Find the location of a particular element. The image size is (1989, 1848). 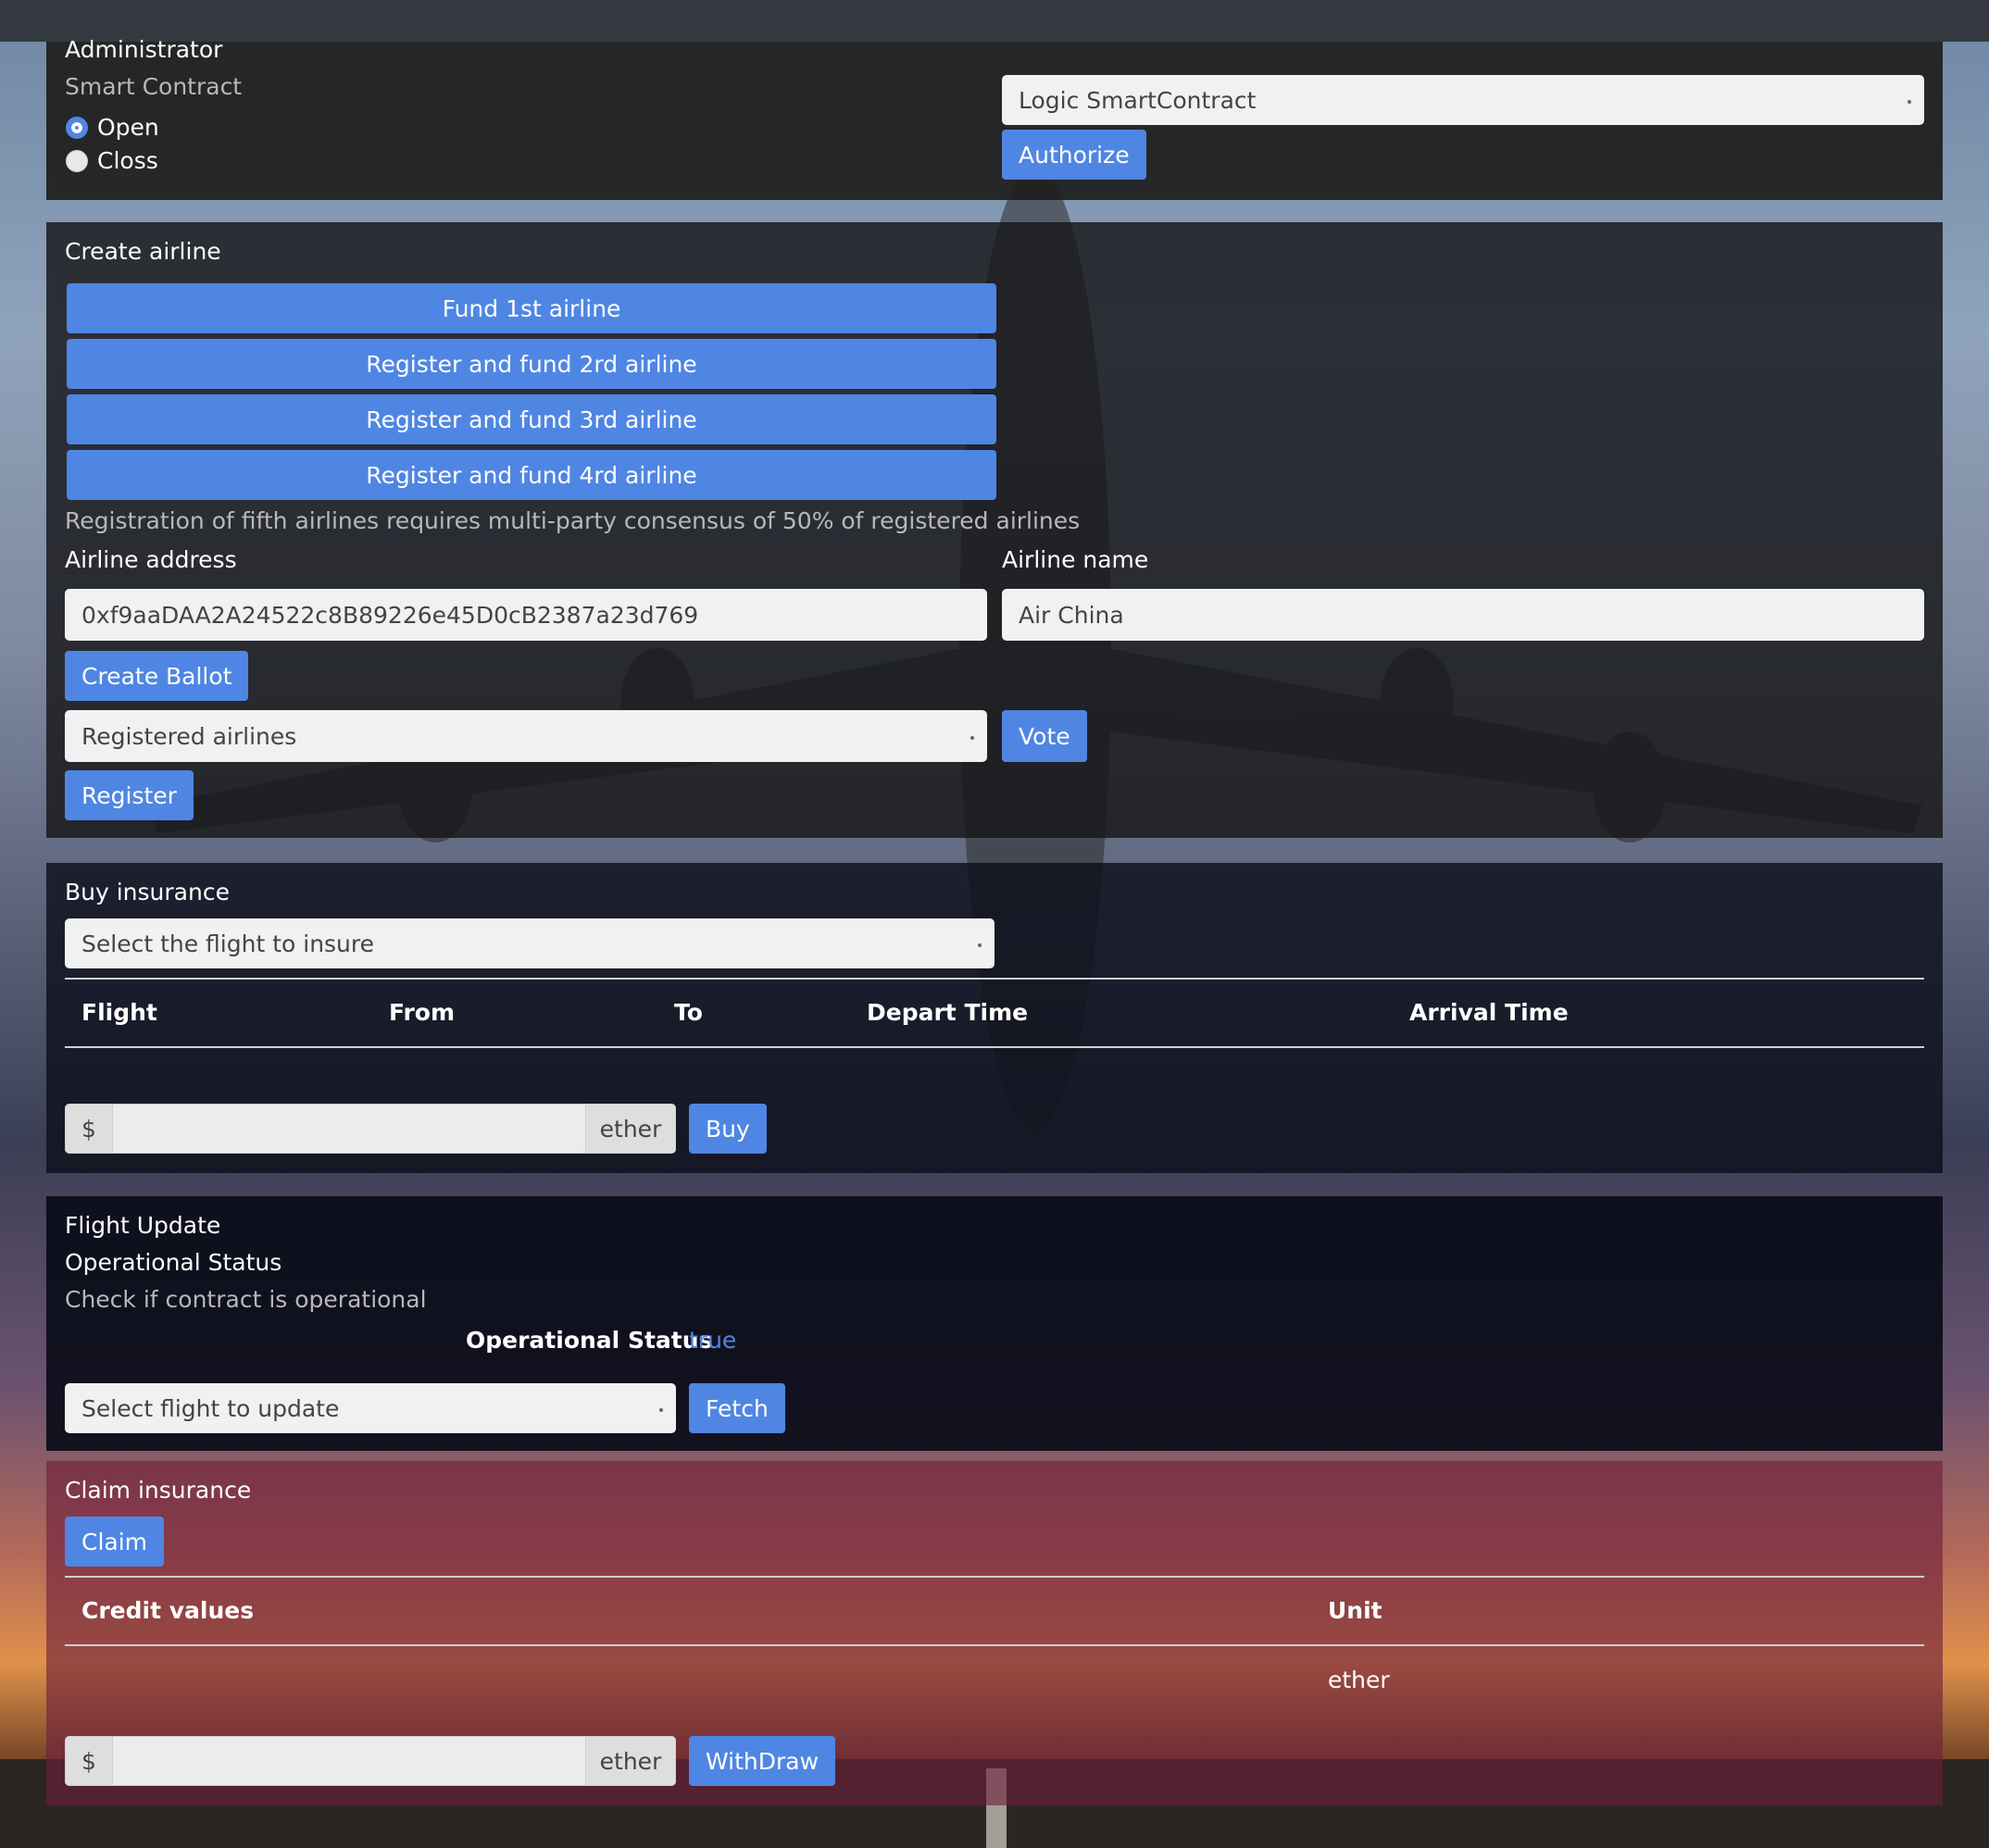

column-header-depart-time: Depart Time is located at coordinates (948, 1012).